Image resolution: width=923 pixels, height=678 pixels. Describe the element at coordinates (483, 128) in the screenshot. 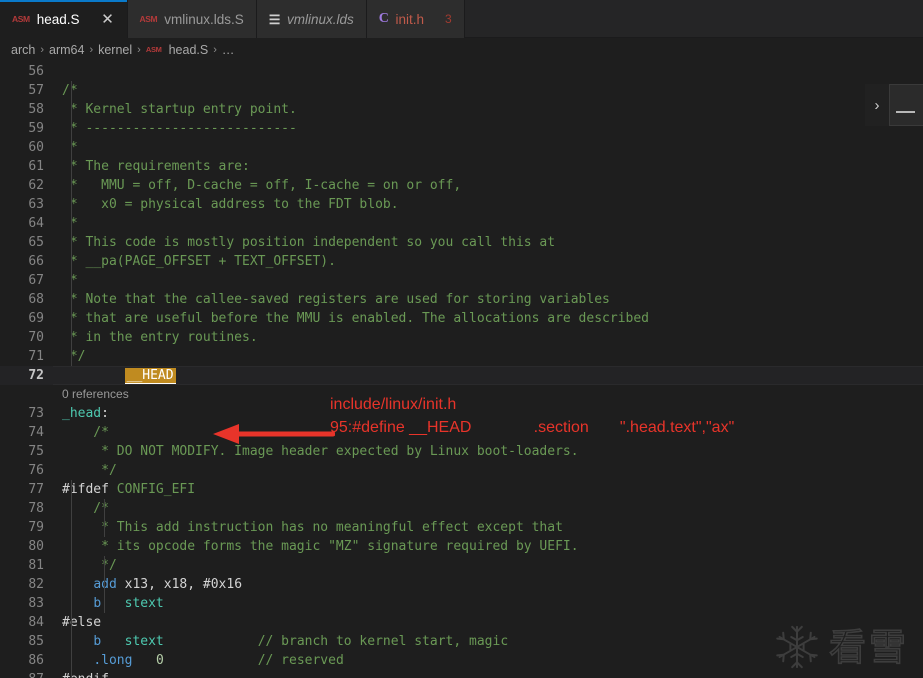

I see `code-line-content: * ---------------------------` at that location.